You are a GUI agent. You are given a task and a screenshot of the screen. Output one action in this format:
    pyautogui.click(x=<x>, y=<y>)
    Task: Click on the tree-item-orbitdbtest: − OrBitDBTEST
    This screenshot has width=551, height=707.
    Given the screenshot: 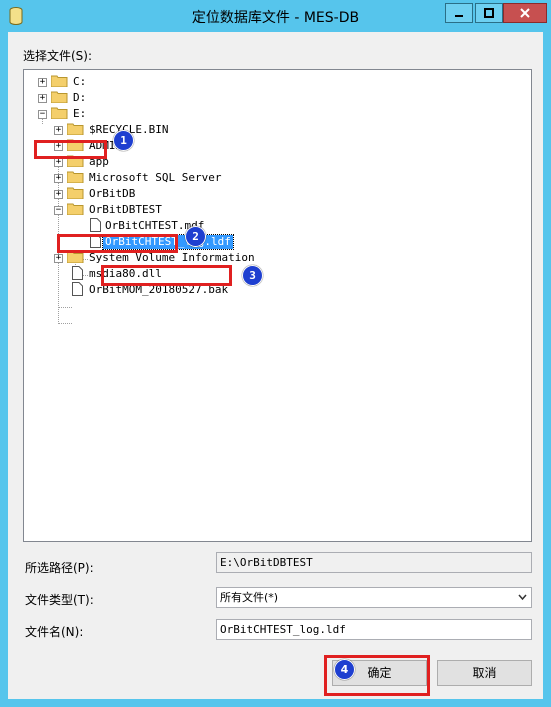 What is the action you would take?
    pyautogui.click(x=174, y=210)
    